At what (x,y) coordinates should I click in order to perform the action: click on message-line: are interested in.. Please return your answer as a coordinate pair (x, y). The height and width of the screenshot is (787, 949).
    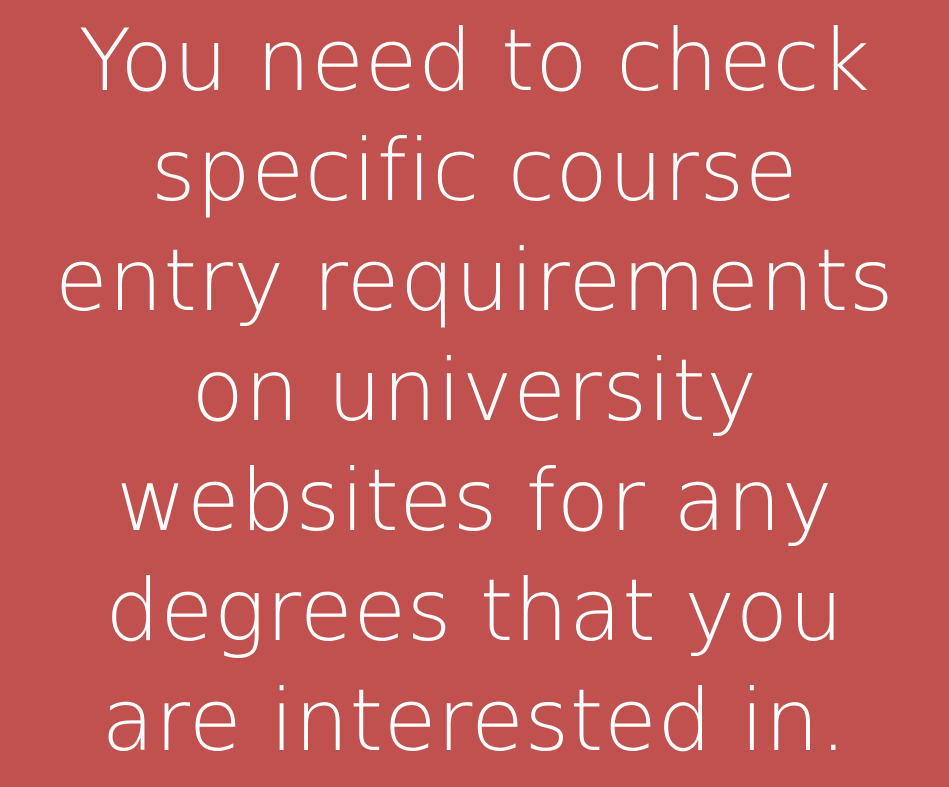
    Looking at the image, I should click on (474, 721).